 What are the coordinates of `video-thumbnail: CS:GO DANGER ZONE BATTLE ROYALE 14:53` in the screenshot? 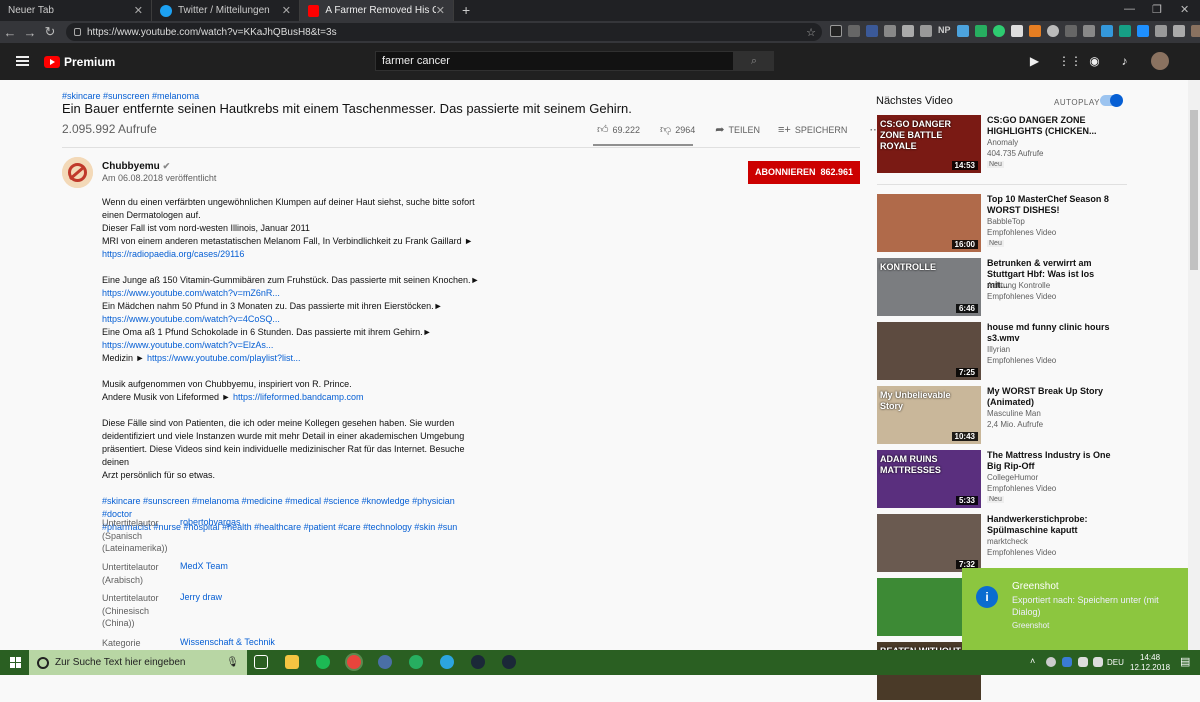 It's located at (929, 144).